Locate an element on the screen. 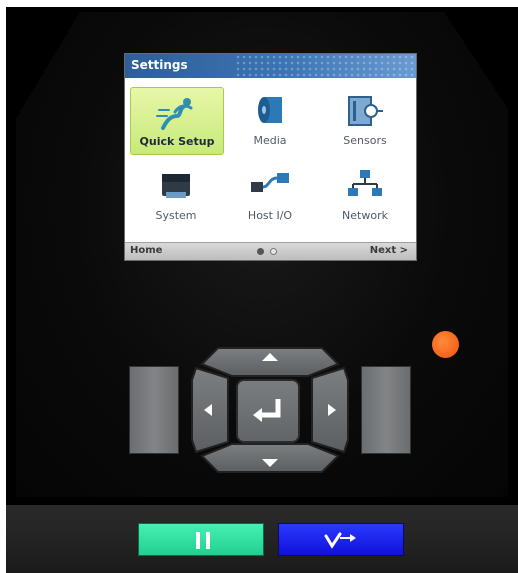 This screenshot has height=573, width=518. tile-sensors: Sensors is located at coordinates (365, 120).